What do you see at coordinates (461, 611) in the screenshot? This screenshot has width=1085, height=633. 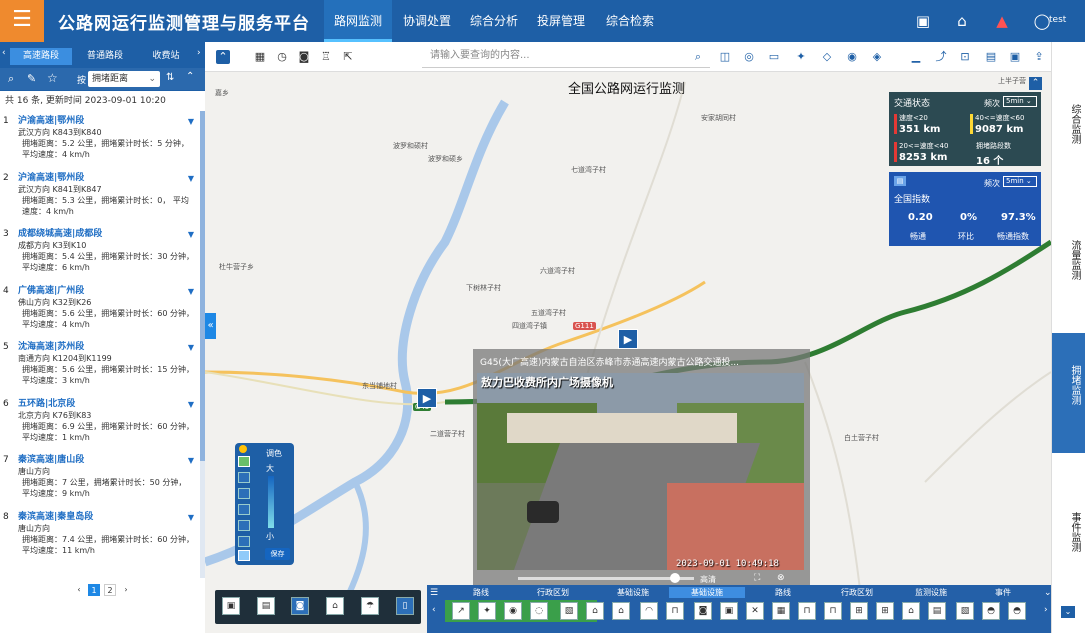 I see `route-icon: ↗` at bounding box center [461, 611].